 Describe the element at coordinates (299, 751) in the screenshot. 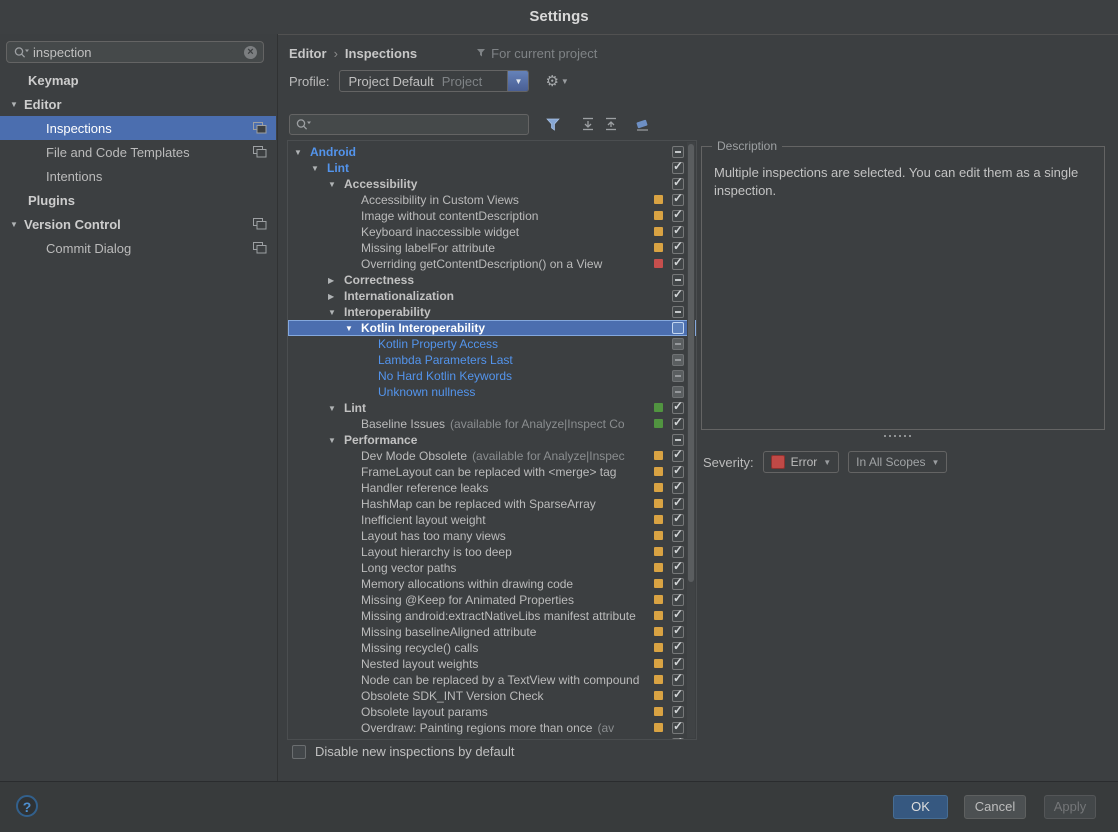

I see `checkbox-unchecked` at that location.